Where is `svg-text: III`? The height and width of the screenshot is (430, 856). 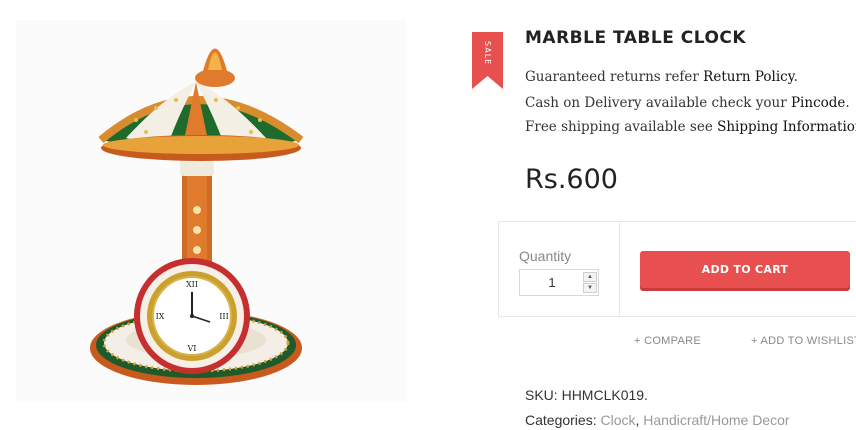 svg-text: III is located at coordinates (223, 316).